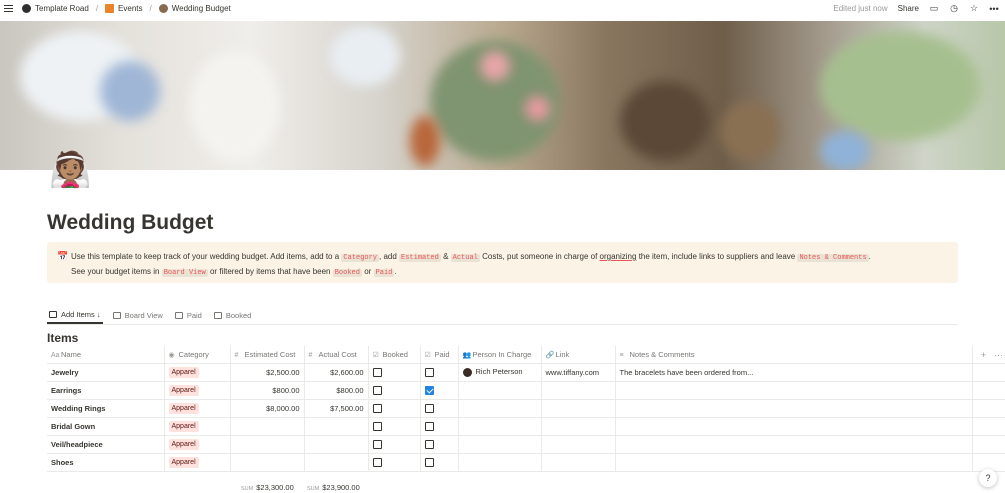 This screenshot has height=493, width=1005. What do you see at coordinates (105, 408) in the screenshot?
I see `cell-name: Wedding Rings` at bounding box center [105, 408].